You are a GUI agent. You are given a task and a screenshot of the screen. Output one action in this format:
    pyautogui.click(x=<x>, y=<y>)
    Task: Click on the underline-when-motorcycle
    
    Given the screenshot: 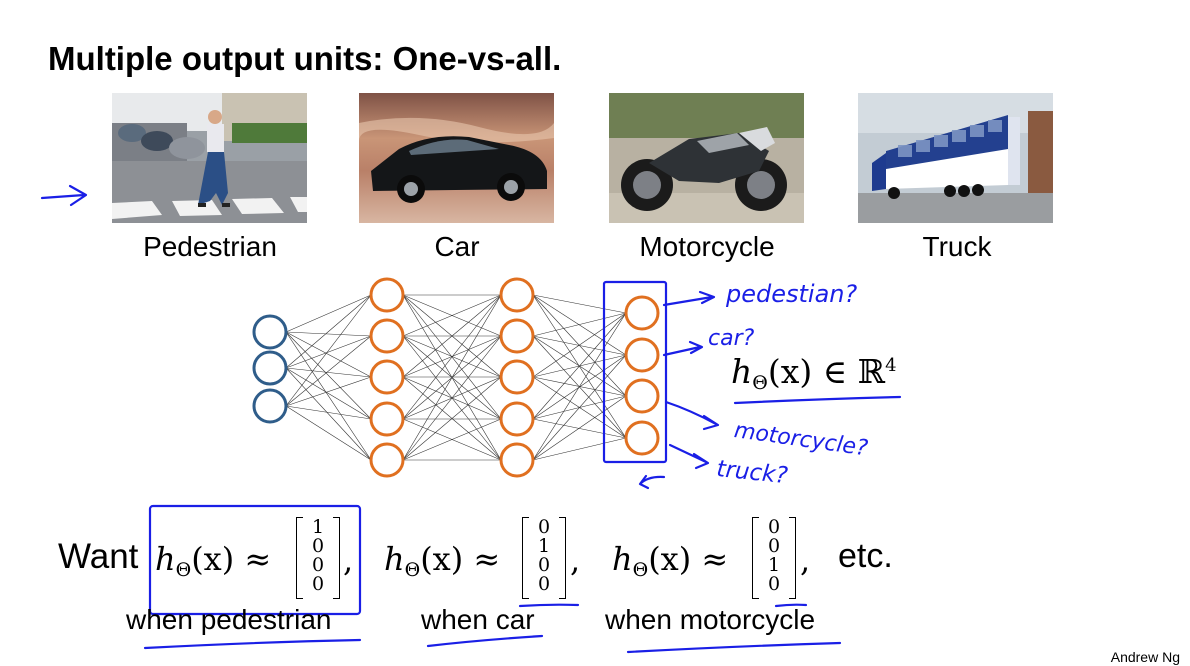 What is the action you would take?
    pyautogui.click(x=734, y=647)
    